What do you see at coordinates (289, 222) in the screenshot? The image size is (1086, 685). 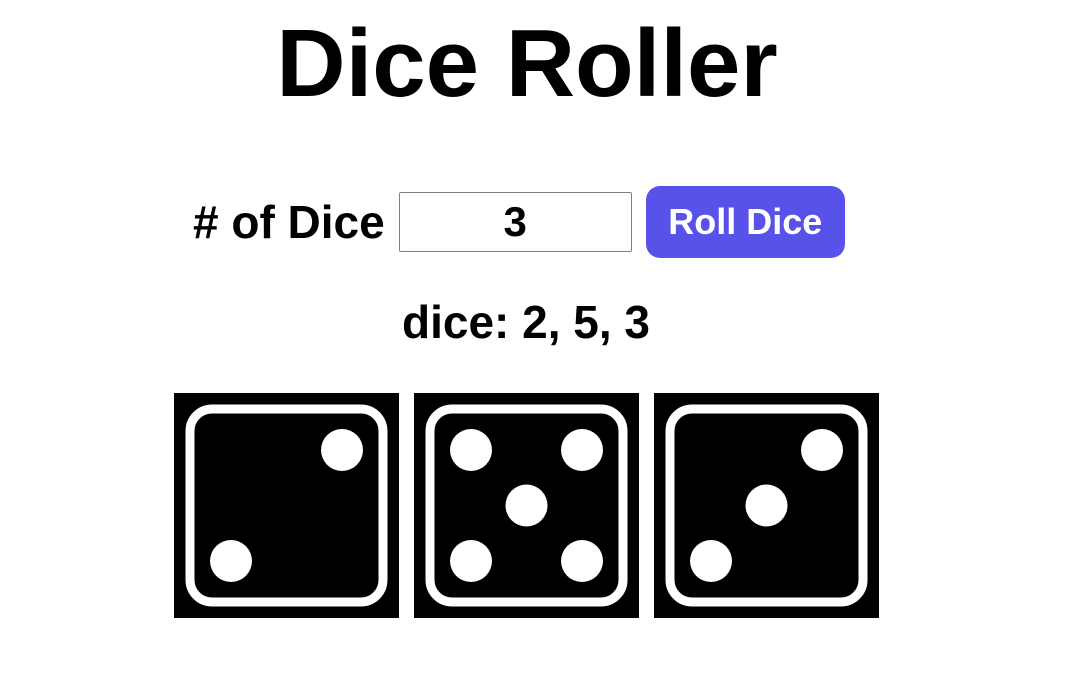 I see `dice-count-label: # of Dice` at bounding box center [289, 222].